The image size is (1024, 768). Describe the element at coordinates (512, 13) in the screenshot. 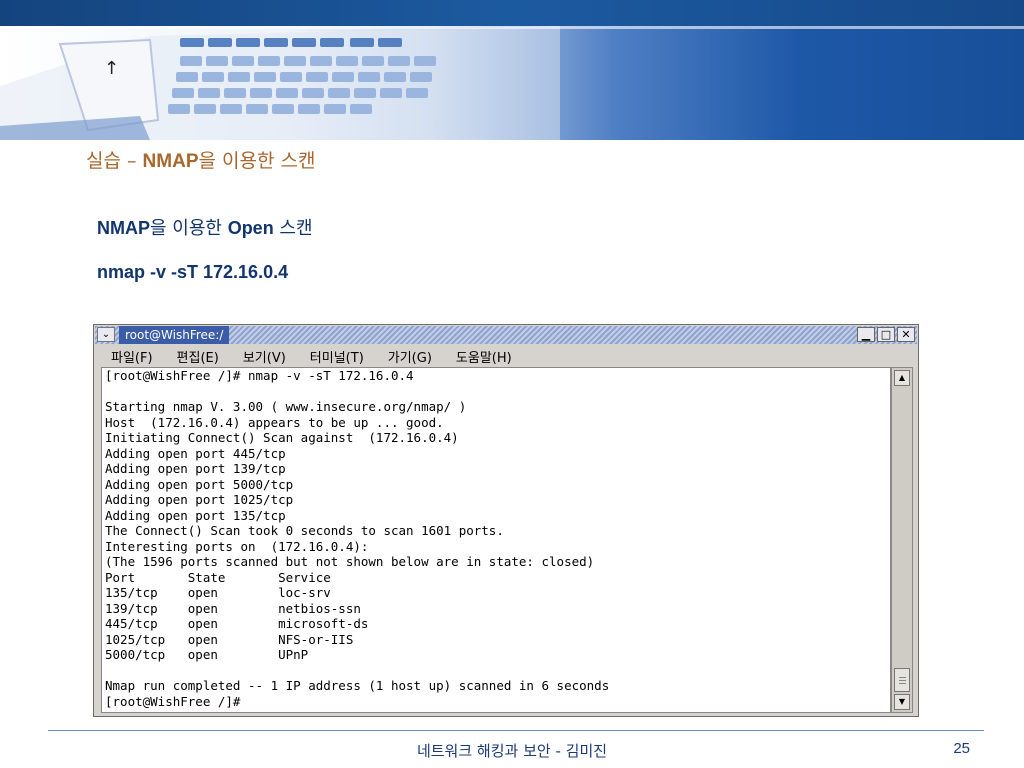

I see `top-blue-bar` at that location.